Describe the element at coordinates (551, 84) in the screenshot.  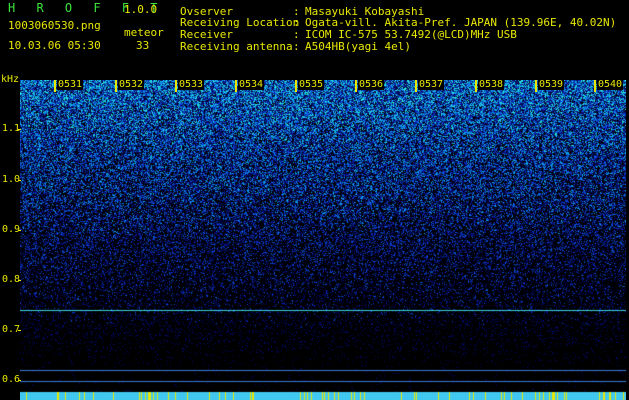
I see `time-tick-label: 0539` at that location.